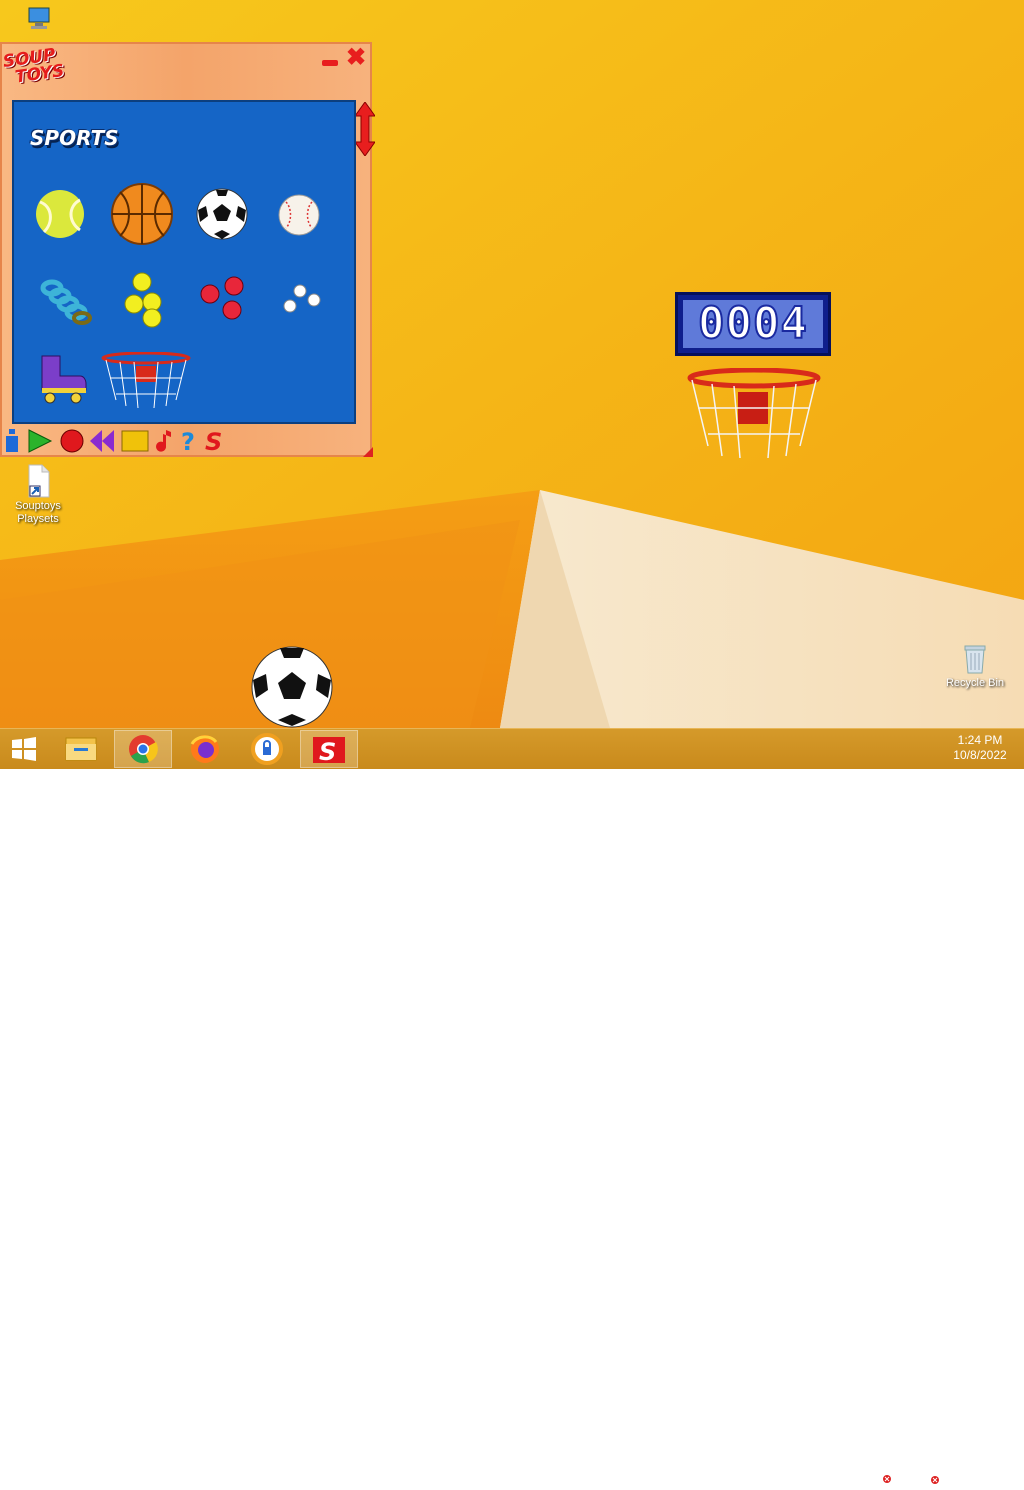  Describe the element at coordinates (146, 380) in the screenshot. I see `basketball-hoop-icon` at that location.